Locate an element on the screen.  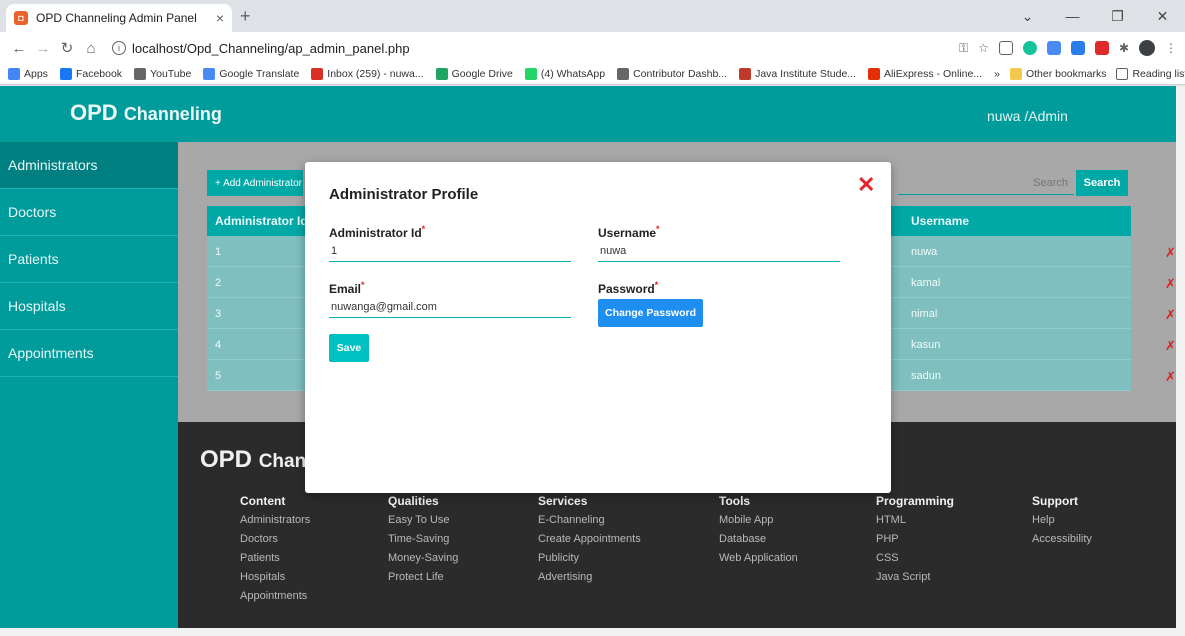
footer-link: Doctors is located at coordinates (275, 542).